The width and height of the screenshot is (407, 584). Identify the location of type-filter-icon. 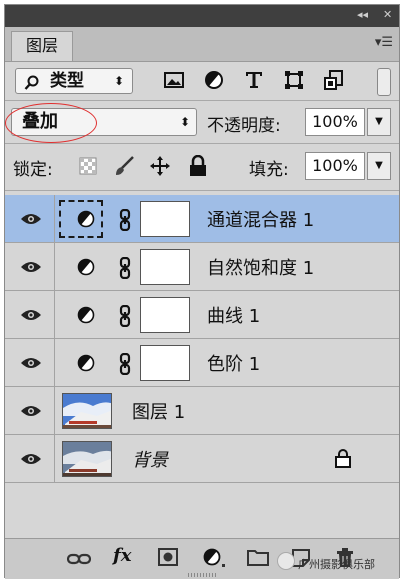
(255, 81).